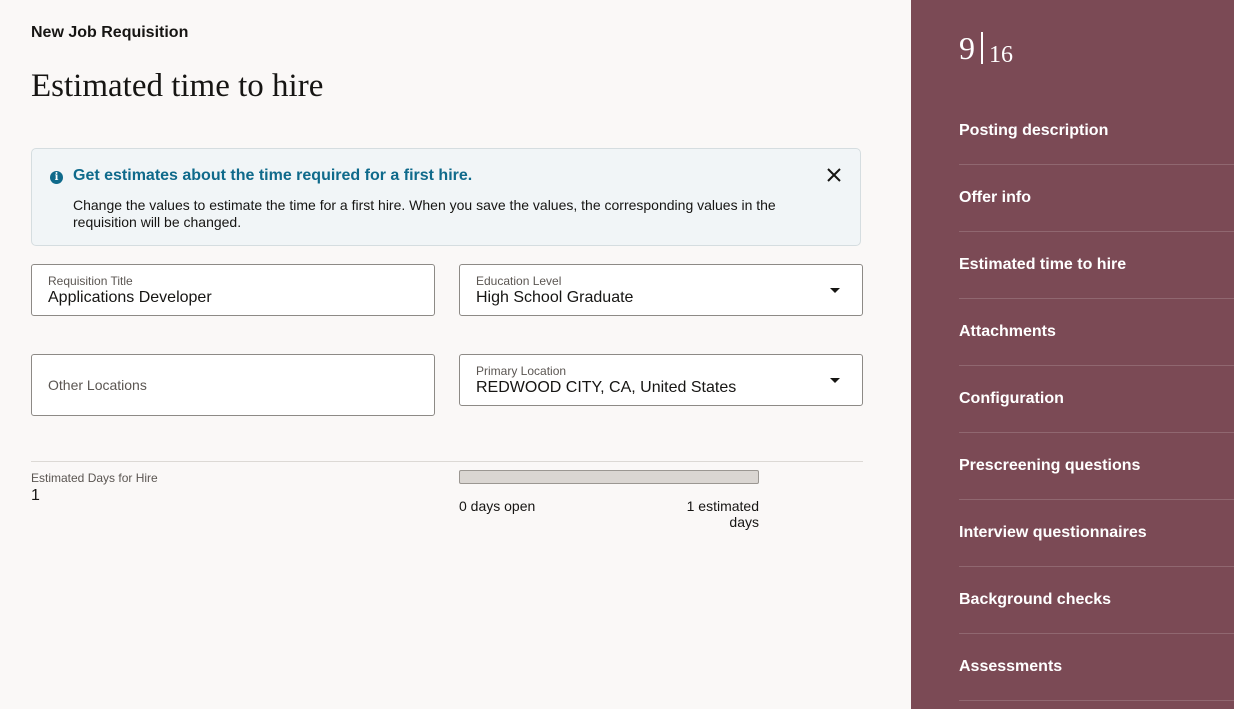 Image resolution: width=1234 pixels, height=709 pixels. Describe the element at coordinates (1096, 667) in the screenshot. I see `nav-item-assessments: Assessments` at that location.